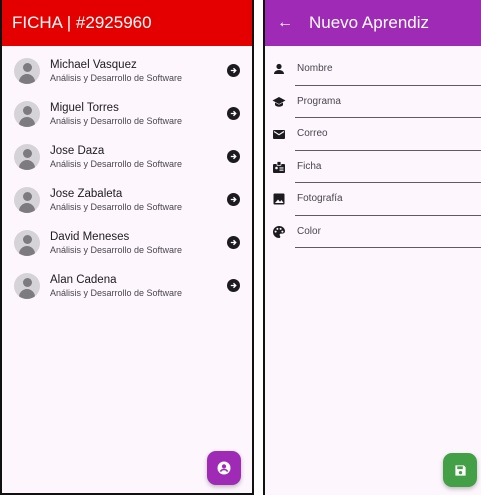 This screenshot has width=481, height=495. What do you see at coordinates (93, 64) in the screenshot?
I see `student-name: Michael Vasquez` at bounding box center [93, 64].